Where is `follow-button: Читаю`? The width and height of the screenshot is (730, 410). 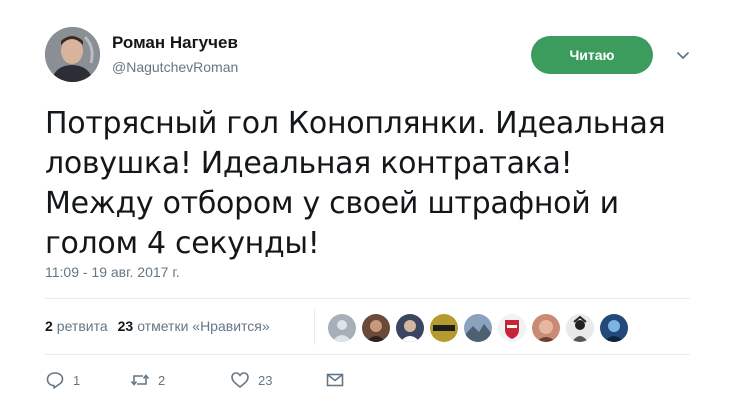 follow-button: Читаю is located at coordinates (592, 55).